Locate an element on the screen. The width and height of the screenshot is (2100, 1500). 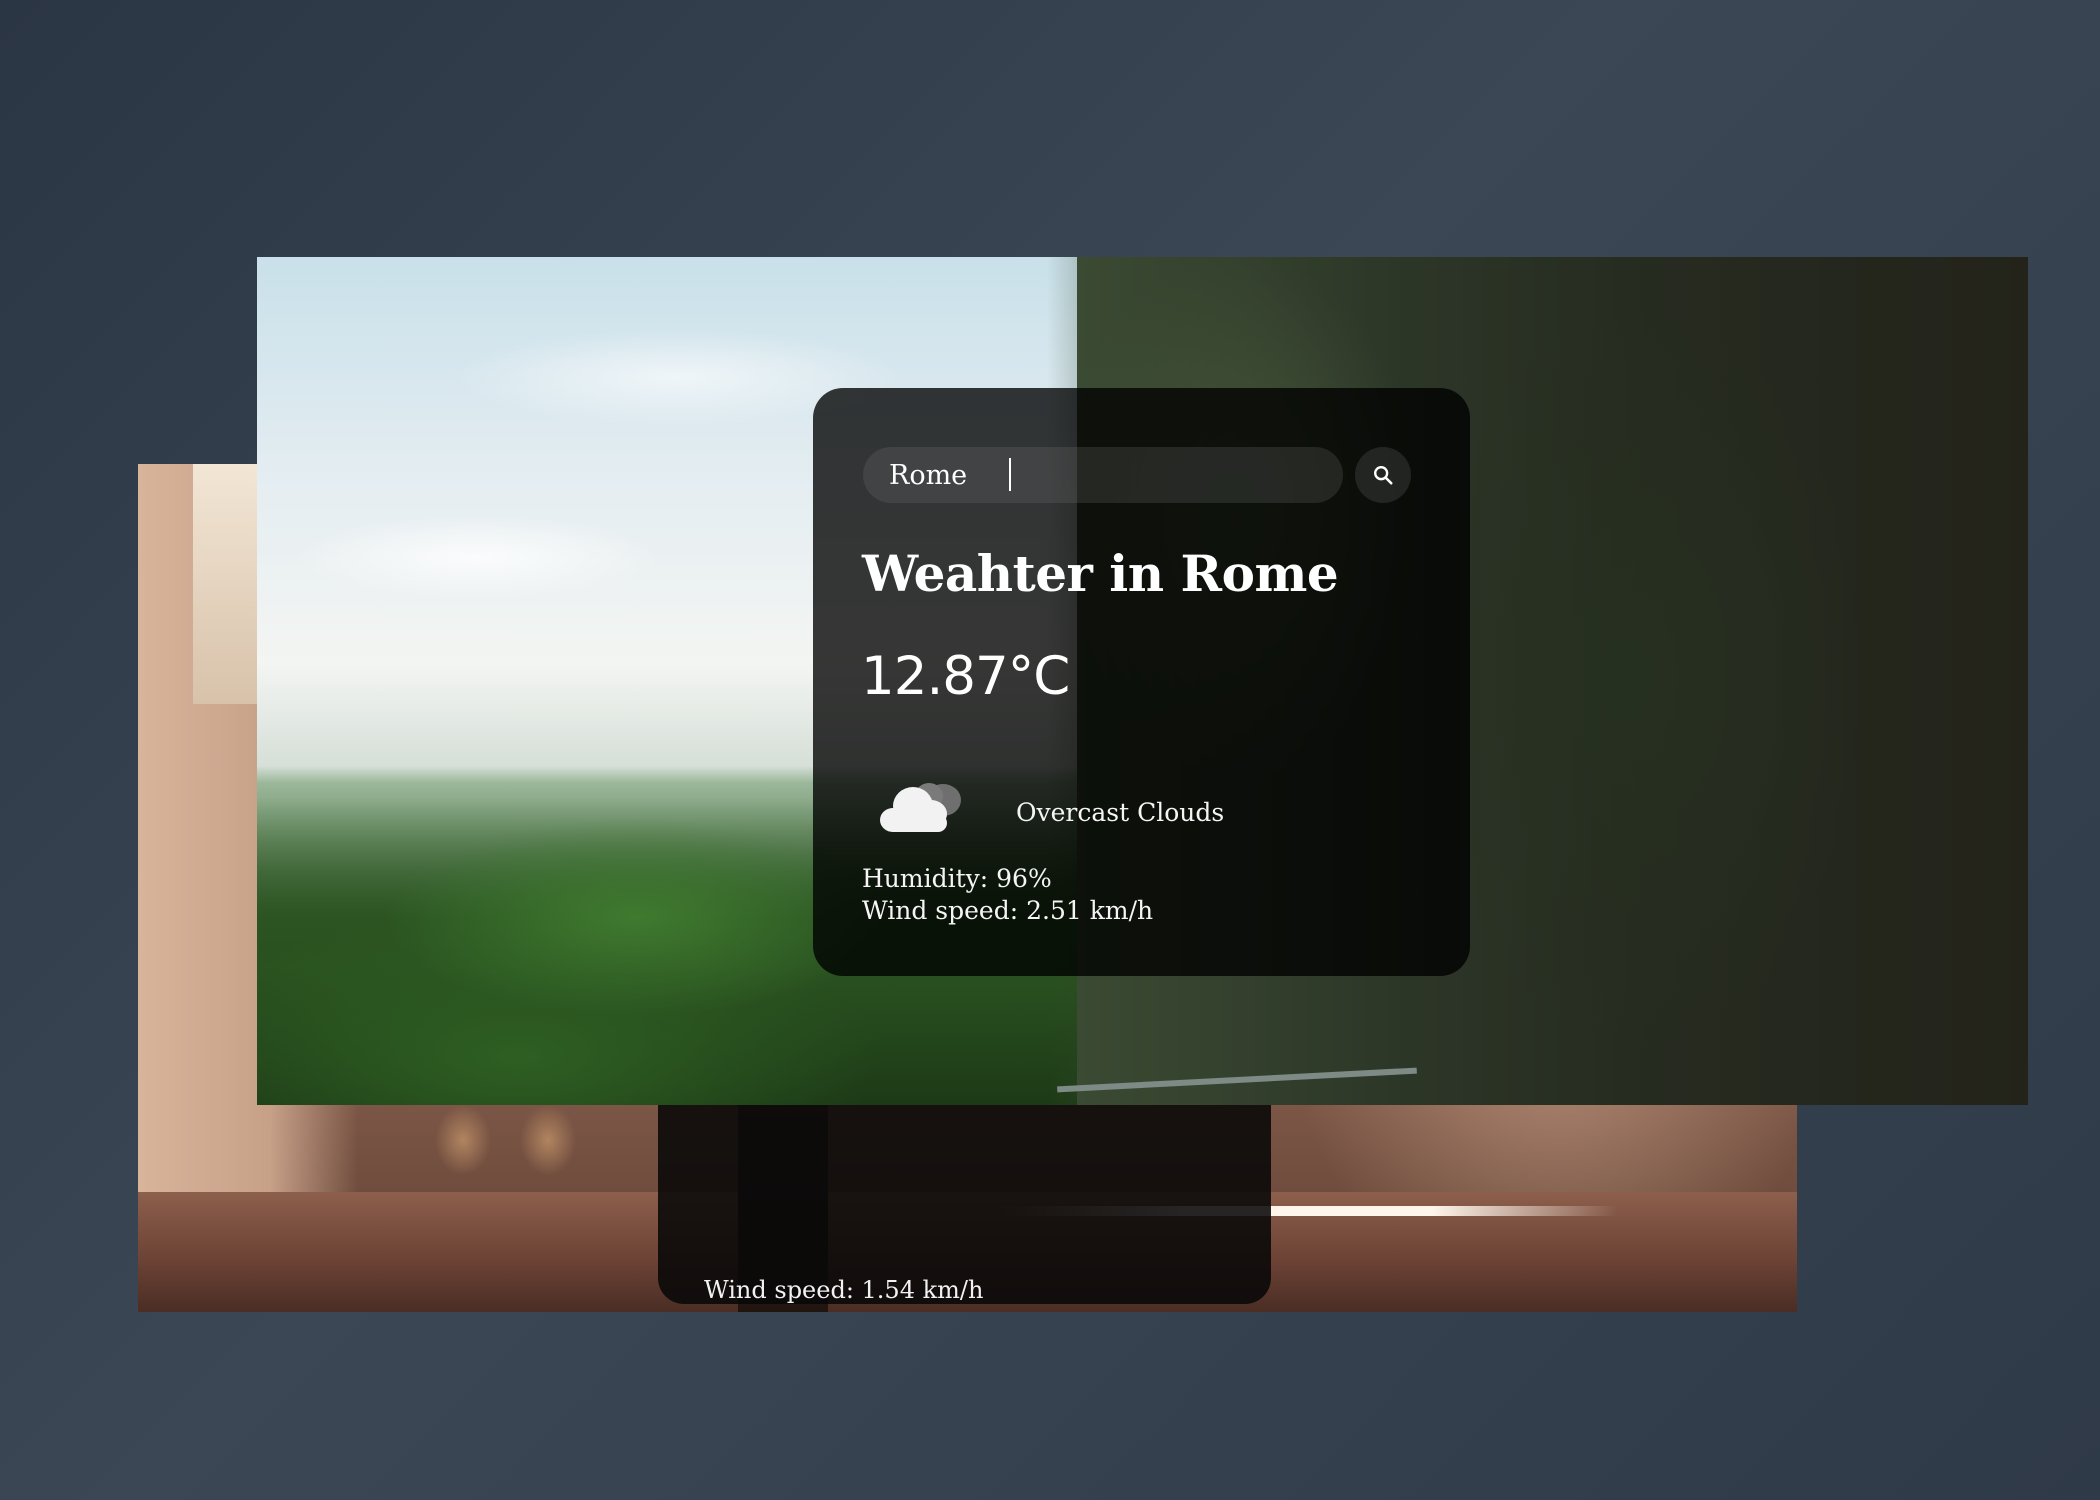
search-icon is located at coordinates (1383, 475).